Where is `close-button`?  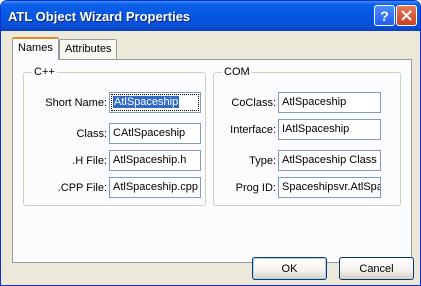 close-button is located at coordinates (406, 15).